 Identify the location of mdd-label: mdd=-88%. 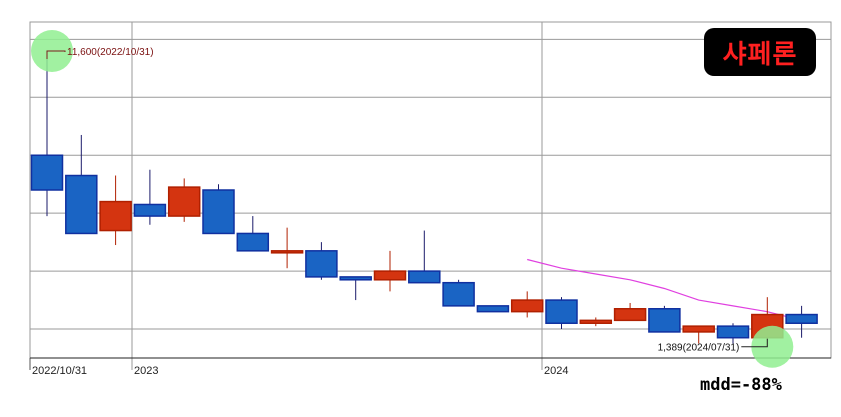
(741, 385).